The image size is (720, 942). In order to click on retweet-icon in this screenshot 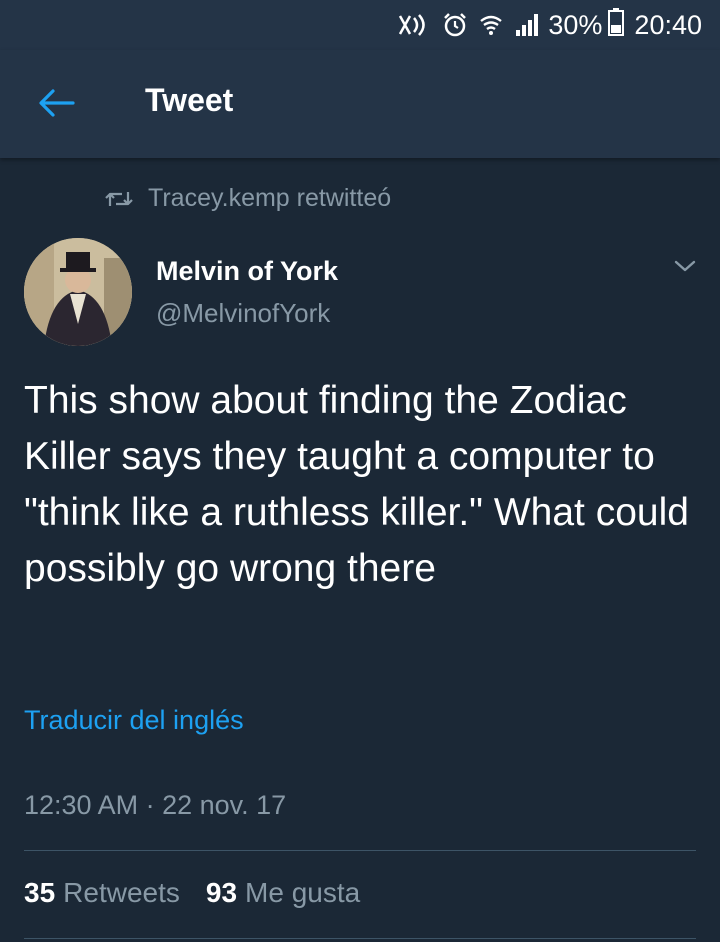, I will do `click(119, 199)`.